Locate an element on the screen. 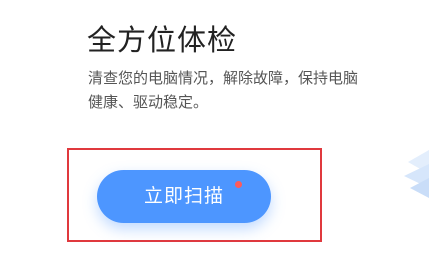  description-line-2: 健康、驱动稳定。 is located at coordinates (148, 102).